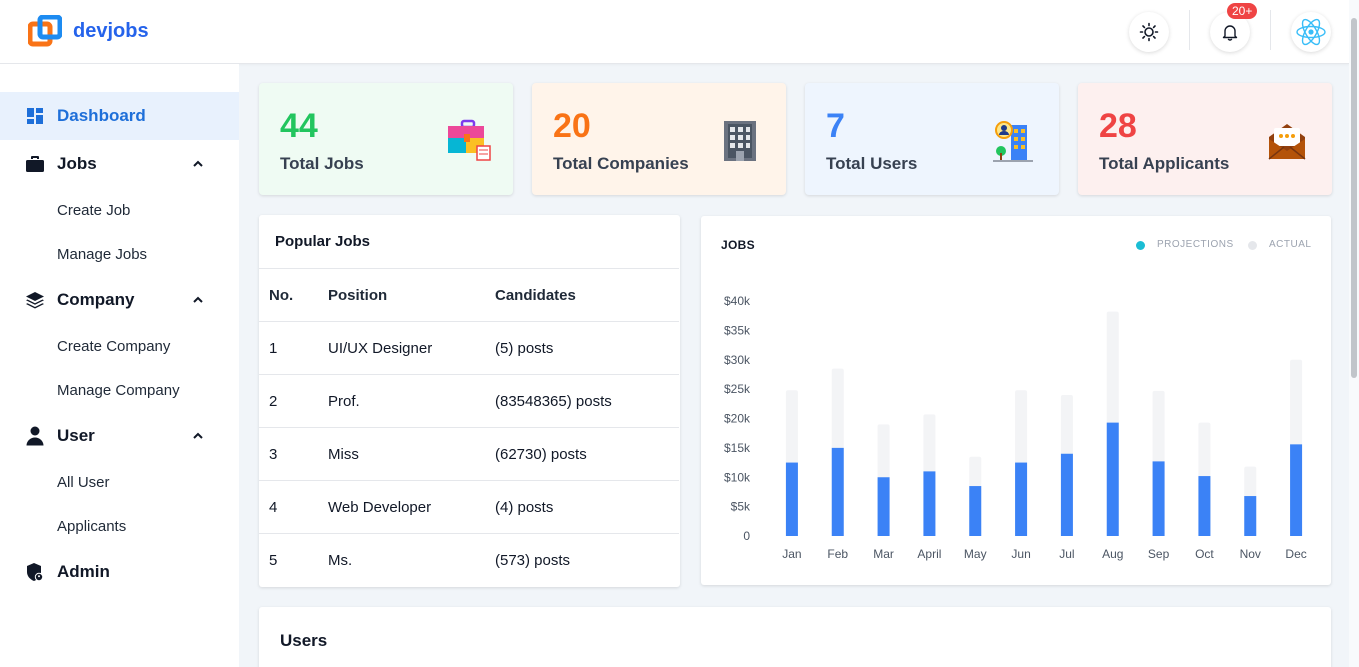  Describe the element at coordinates (572, 126) in the screenshot. I see `stat-value: 20` at that location.